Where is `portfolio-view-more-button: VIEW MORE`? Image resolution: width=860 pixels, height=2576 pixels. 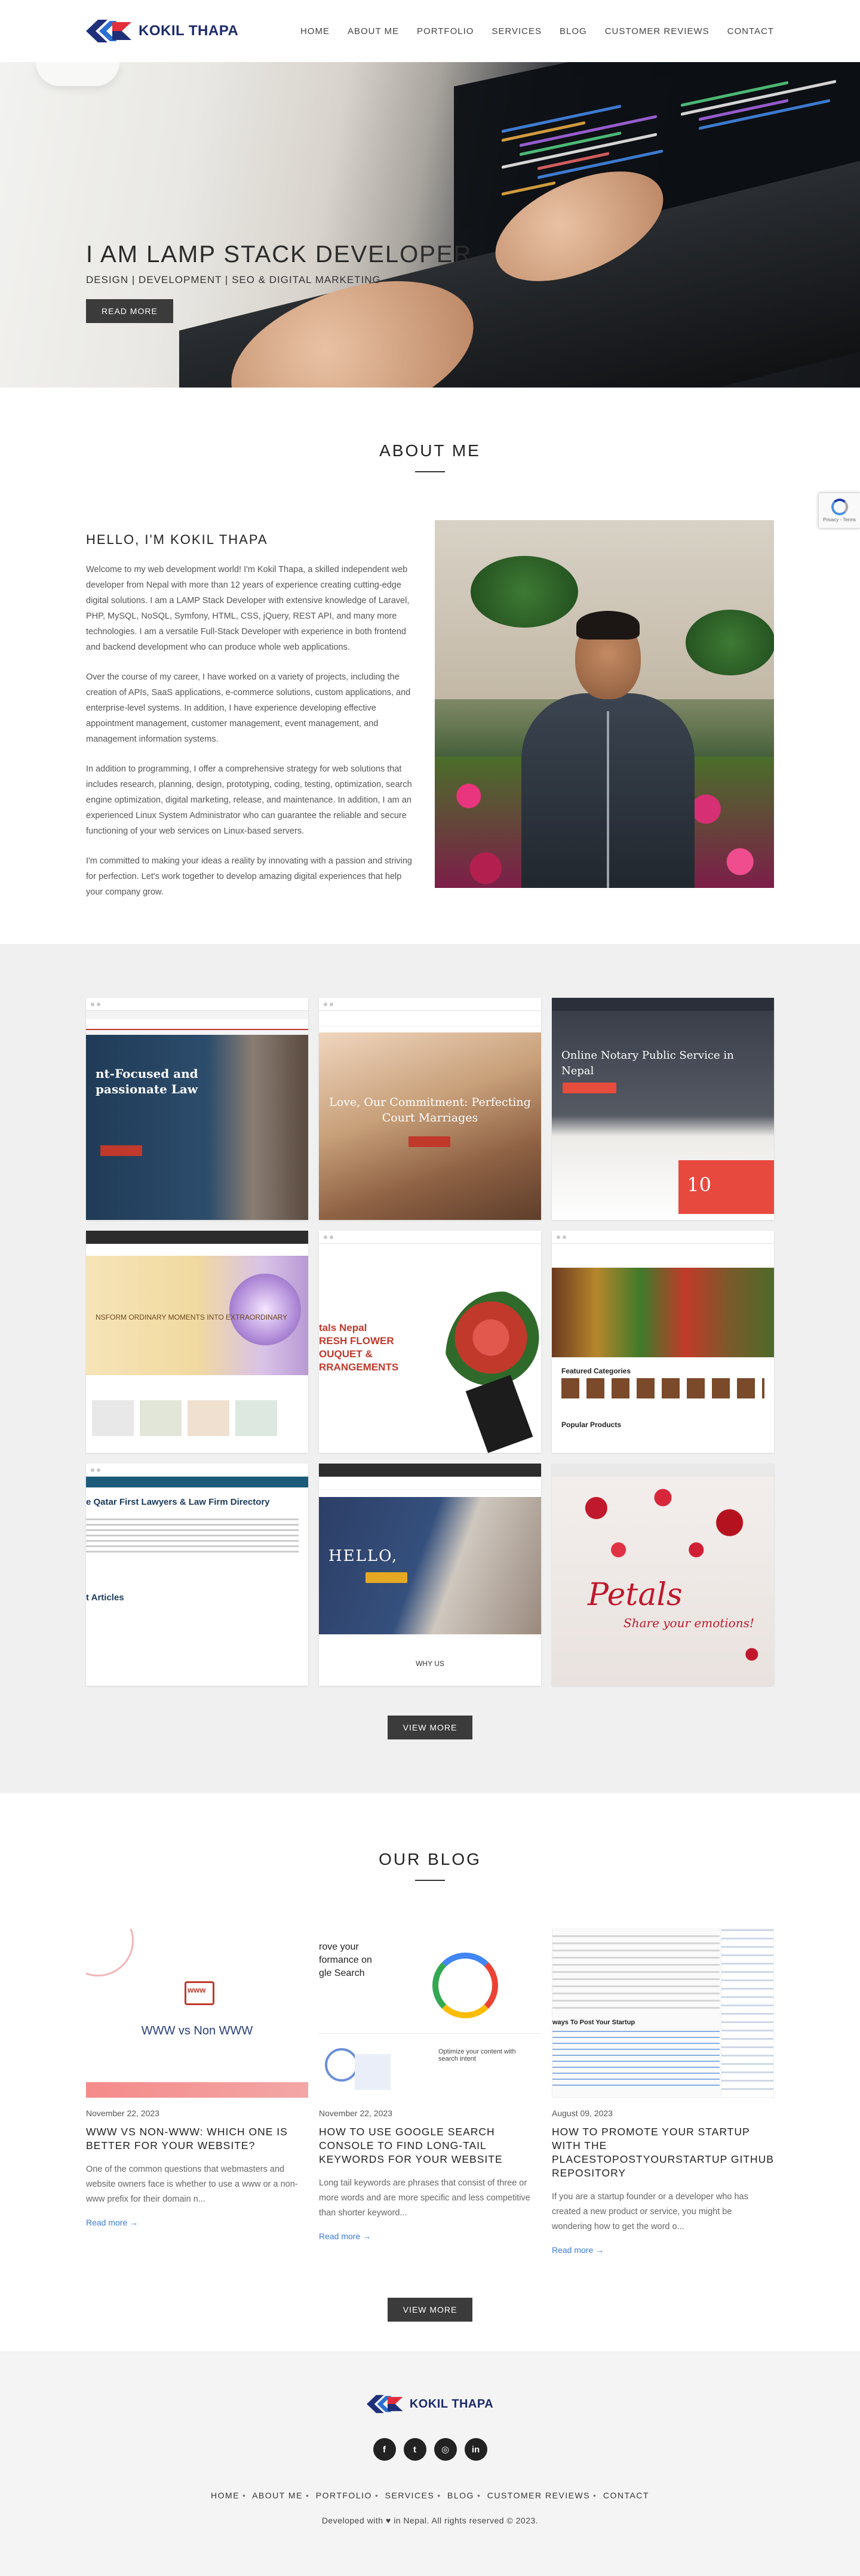 portfolio-view-more-button: VIEW MORE is located at coordinates (430, 1727).